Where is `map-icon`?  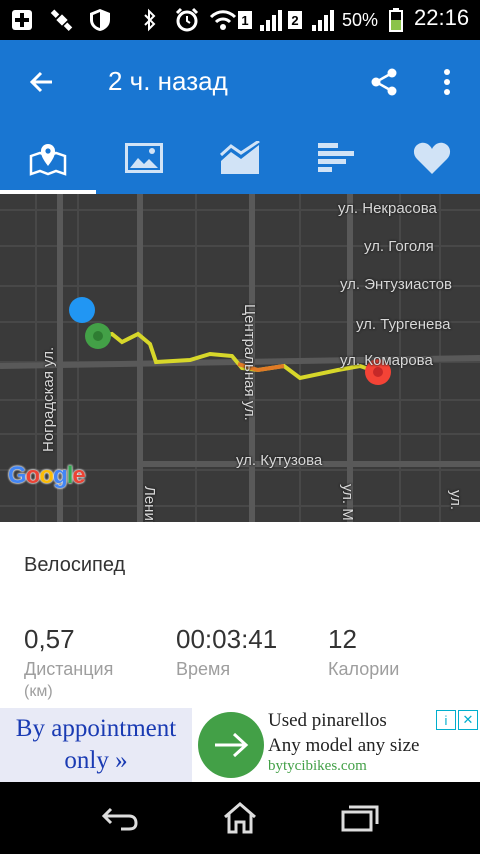 map-icon is located at coordinates (48, 160).